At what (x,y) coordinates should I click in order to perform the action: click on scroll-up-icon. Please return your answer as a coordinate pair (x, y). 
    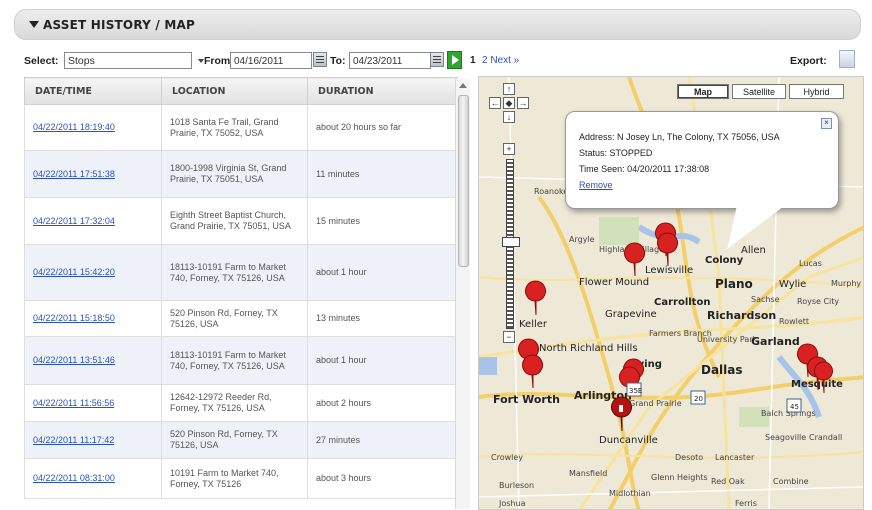
    Looking at the image, I should click on (463, 85).